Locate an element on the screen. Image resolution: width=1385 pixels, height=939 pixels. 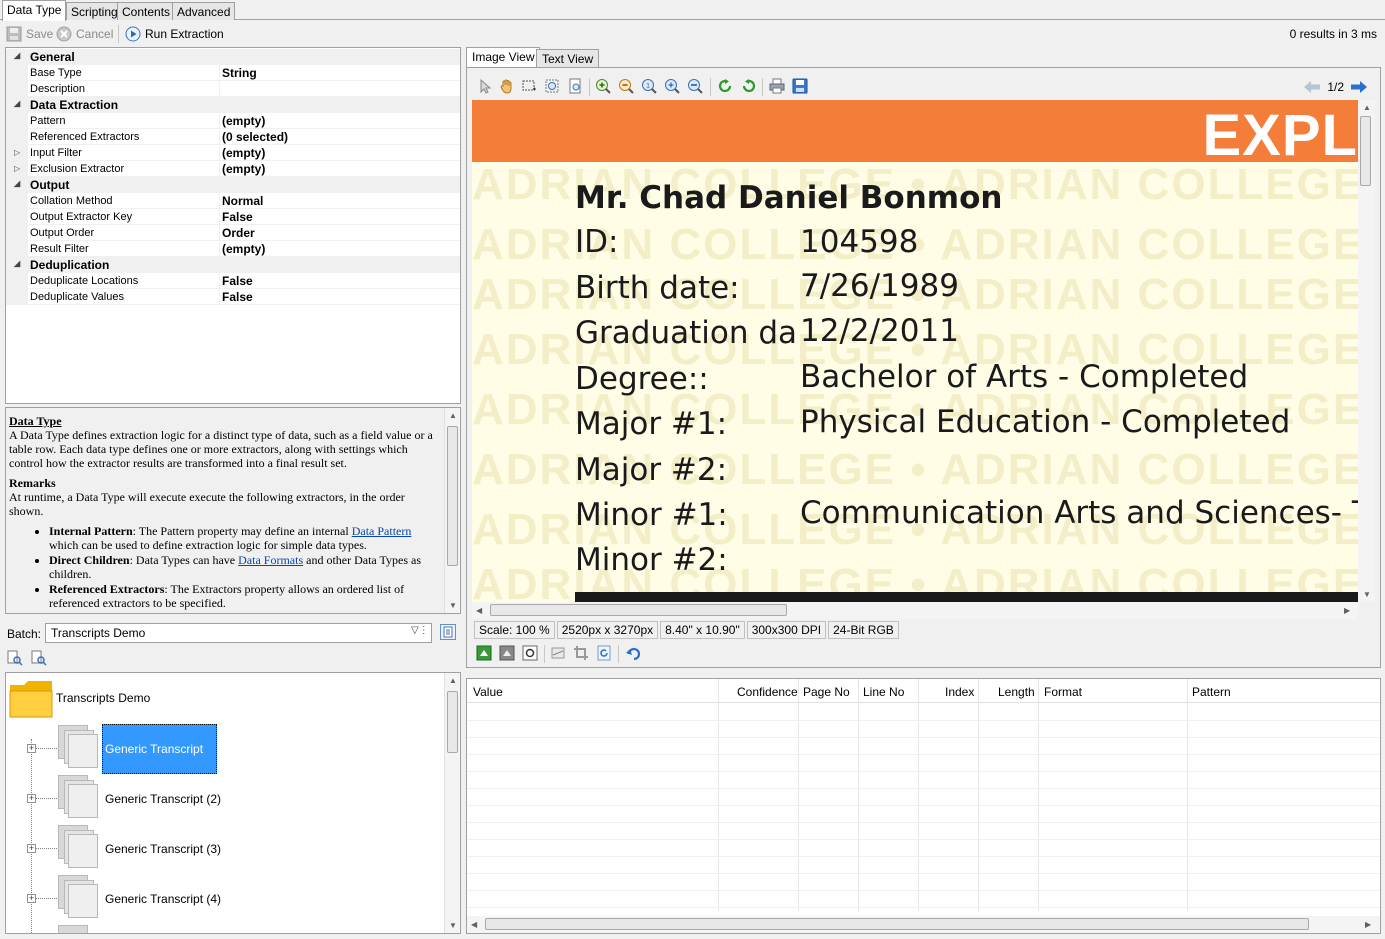
help-scrollbar: ▲ ▼ is located at coordinates (452, 510).